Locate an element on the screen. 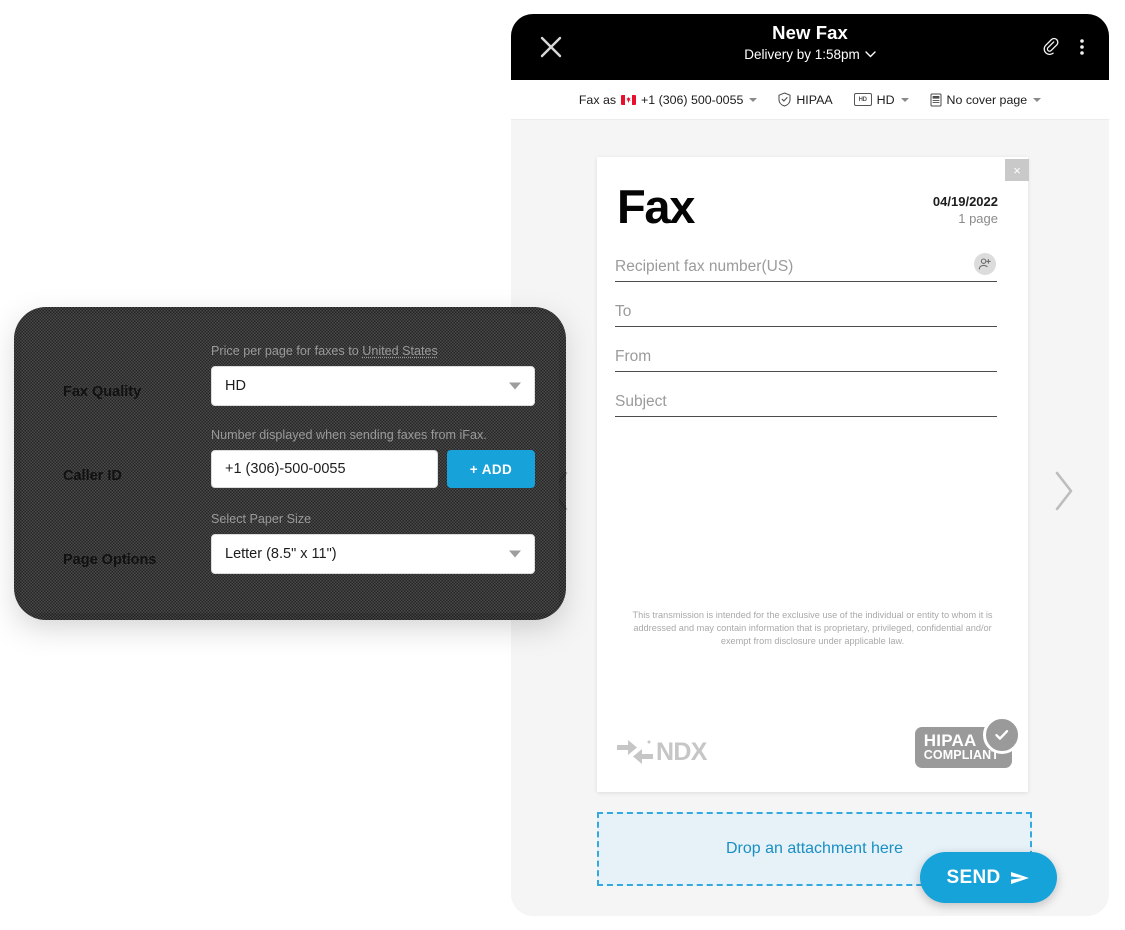 The height and width of the screenshot is (930, 1125). fax-titlebar: New Fax Delivery by 1:58pm is located at coordinates (810, 47).